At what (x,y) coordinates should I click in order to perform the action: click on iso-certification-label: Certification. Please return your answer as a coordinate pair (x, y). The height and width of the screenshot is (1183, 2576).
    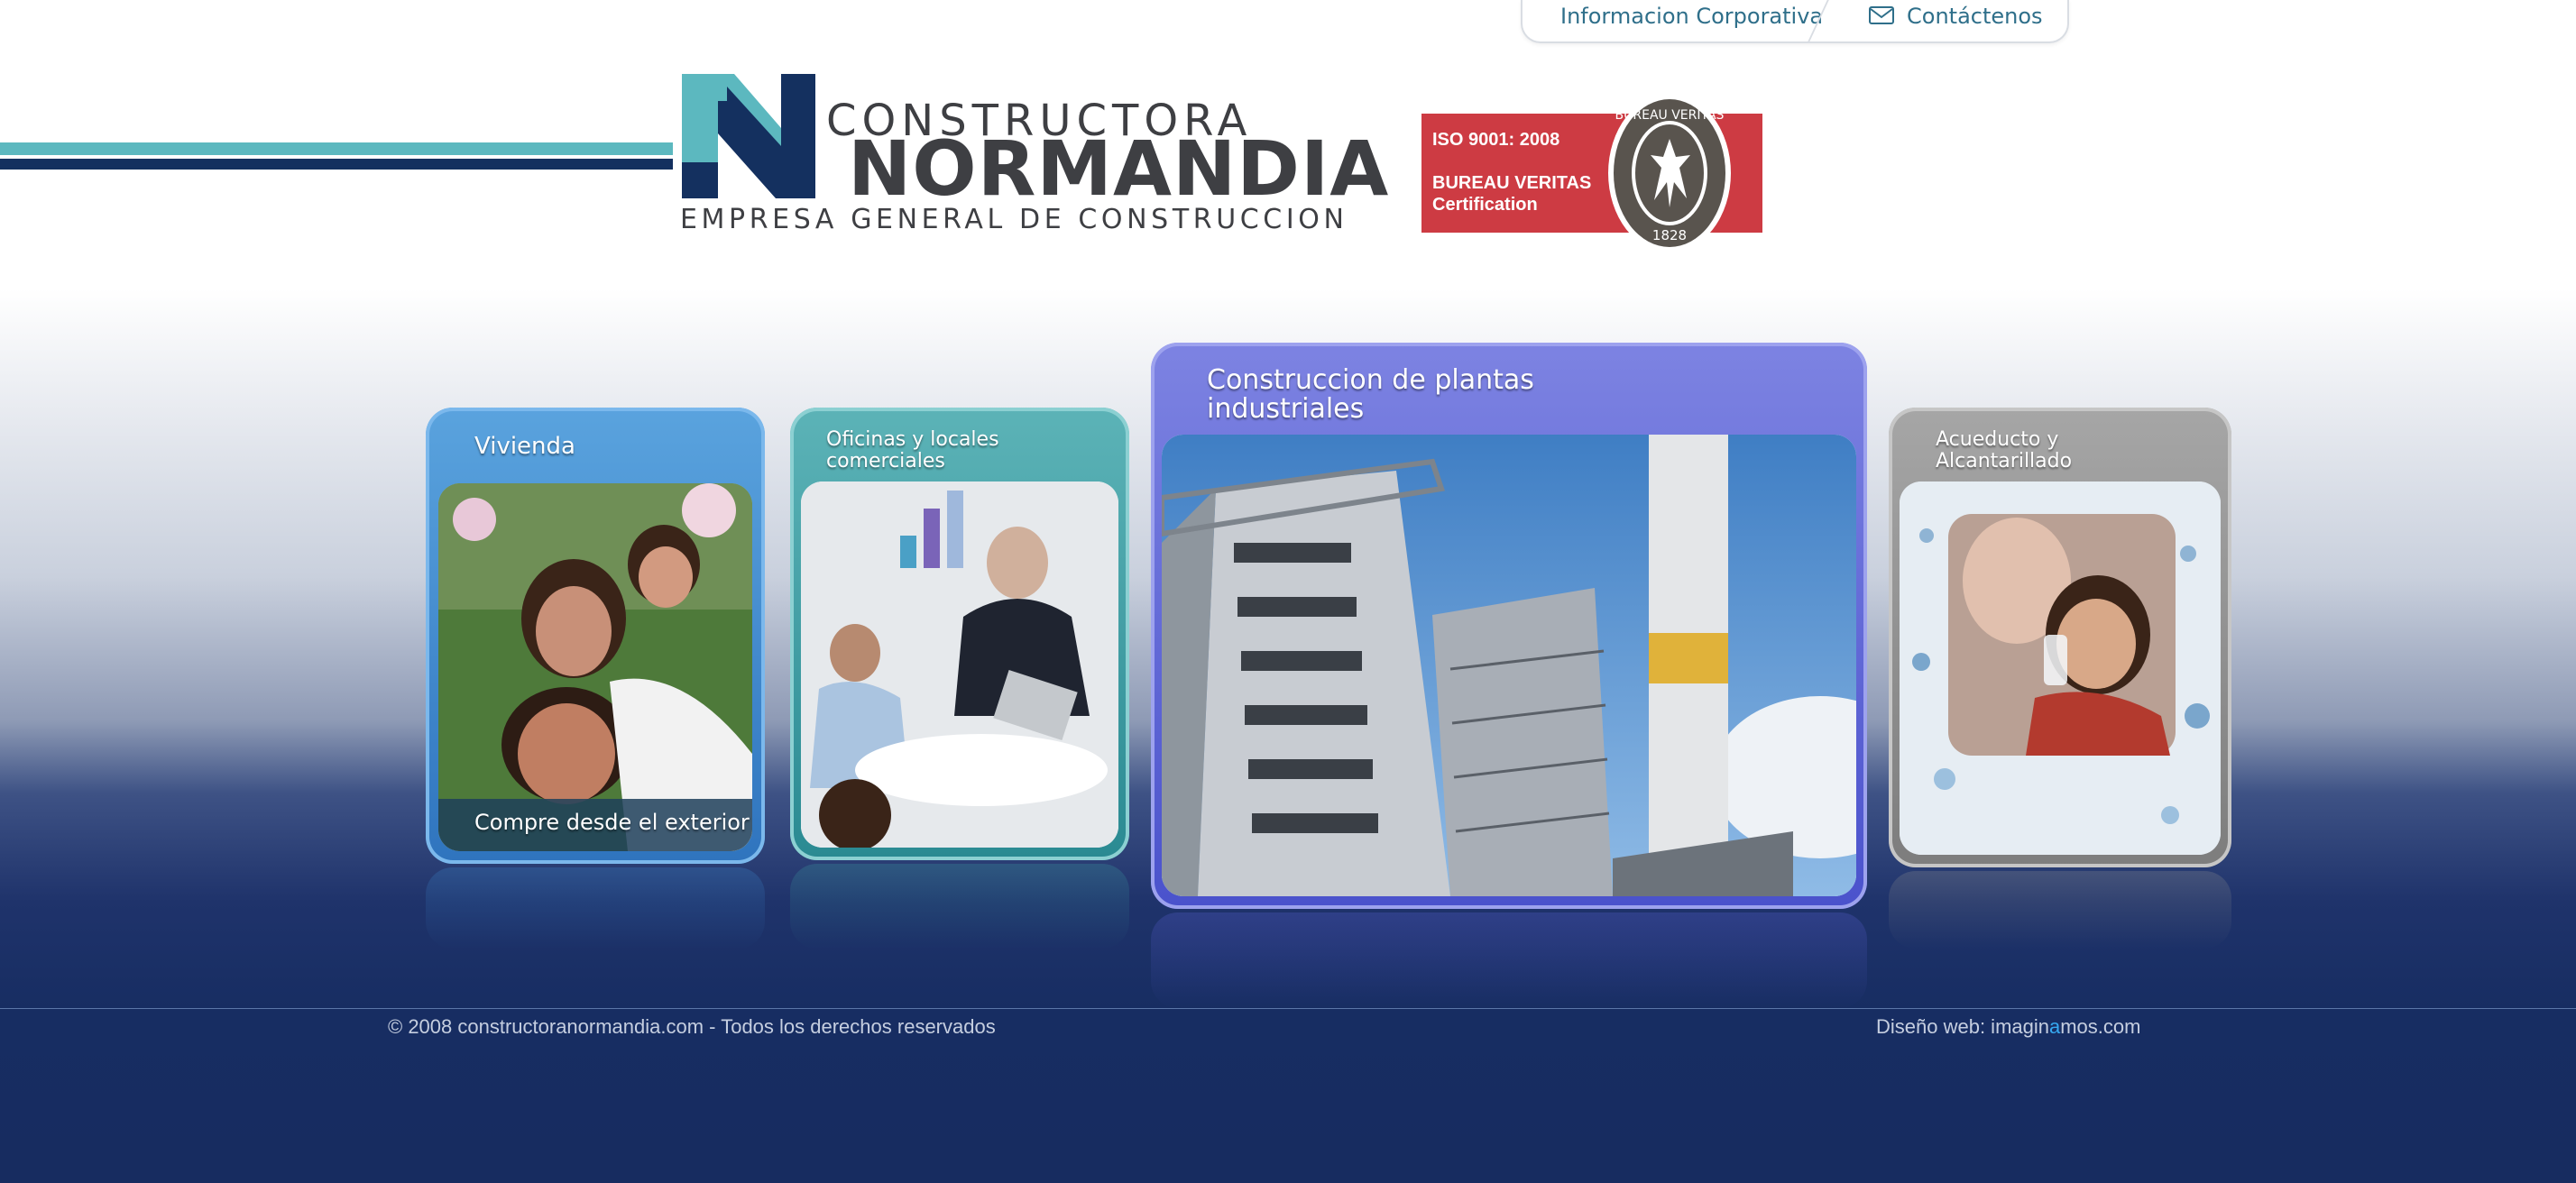
    Looking at the image, I should click on (1485, 205).